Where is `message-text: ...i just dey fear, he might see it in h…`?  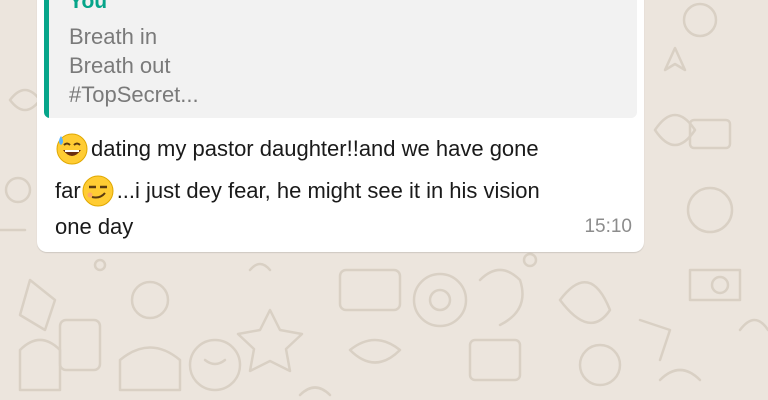
message-text: ...i just dey fear, he might see it in h… is located at coordinates (328, 190).